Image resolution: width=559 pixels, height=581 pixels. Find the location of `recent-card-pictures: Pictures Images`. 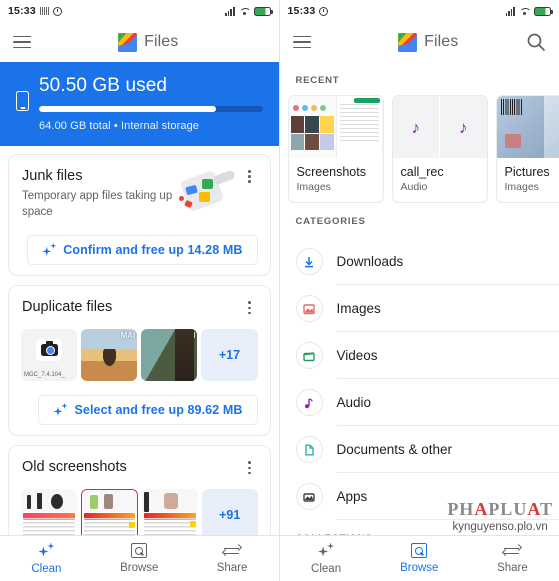

recent-card-pictures: Pictures Images is located at coordinates (527, 149).